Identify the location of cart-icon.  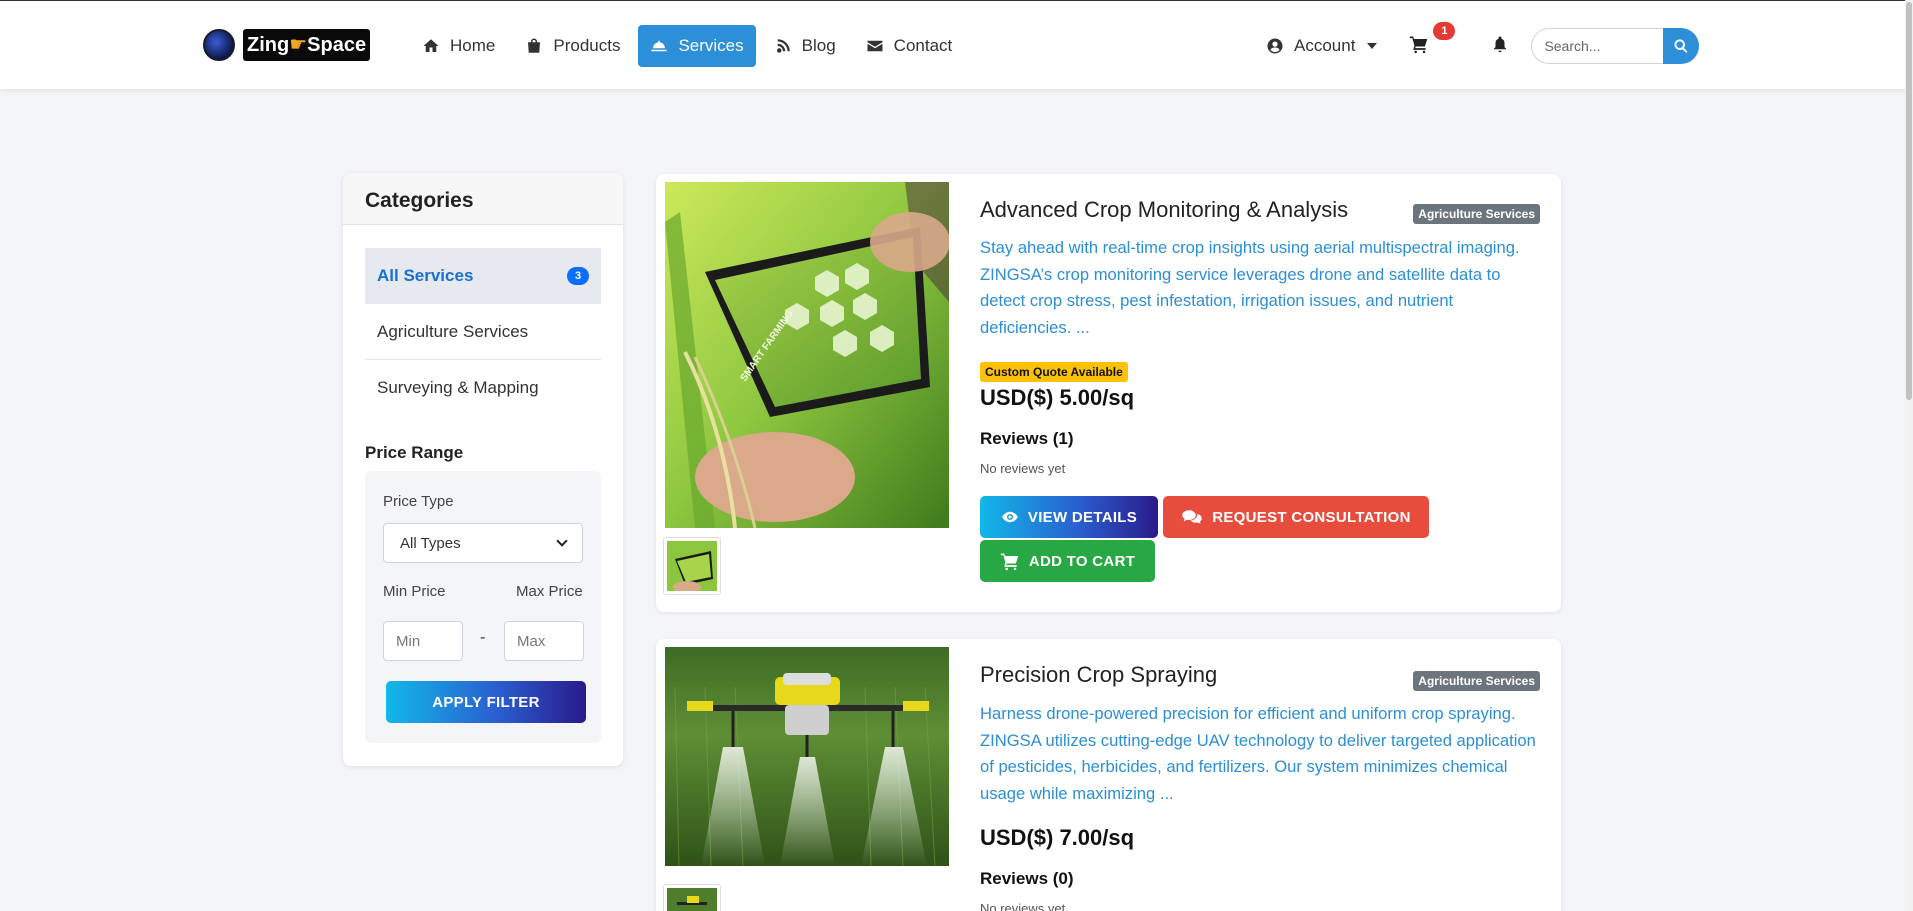
(1009, 562).